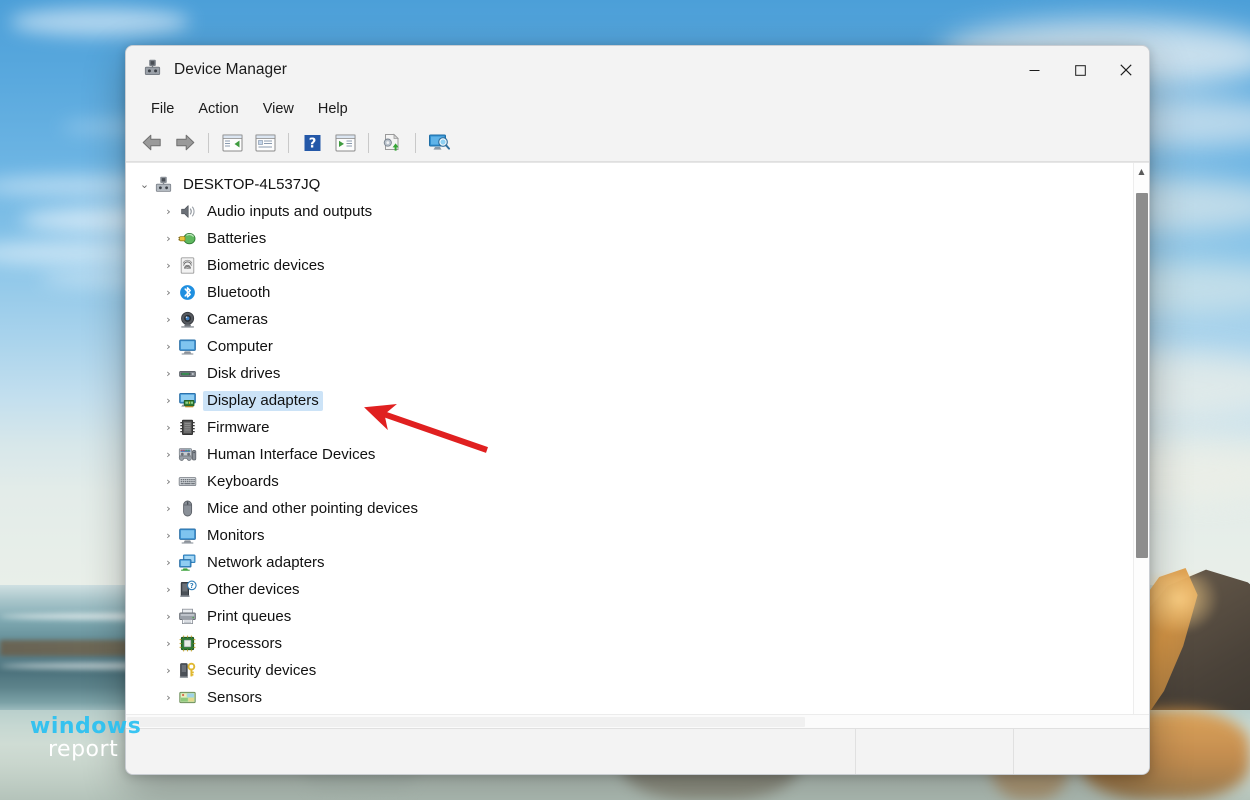 The image size is (1250, 800). What do you see at coordinates (262, 670) in the screenshot?
I see `tree-item-label: Security devices` at bounding box center [262, 670].